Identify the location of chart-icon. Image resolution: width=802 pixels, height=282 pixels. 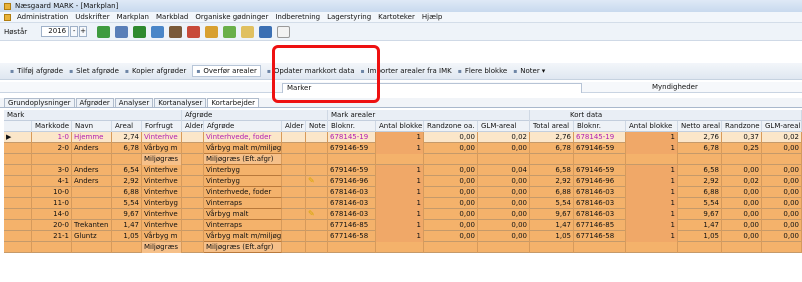
(266, 31).